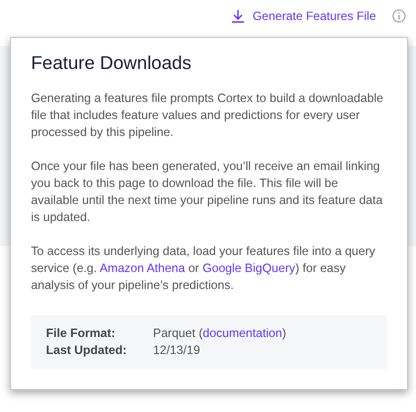 This screenshot has width=416, height=412. What do you see at coordinates (303, 15) in the screenshot?
I see `generate-features-link: Generate Features File` at bounding box center [303, 15].